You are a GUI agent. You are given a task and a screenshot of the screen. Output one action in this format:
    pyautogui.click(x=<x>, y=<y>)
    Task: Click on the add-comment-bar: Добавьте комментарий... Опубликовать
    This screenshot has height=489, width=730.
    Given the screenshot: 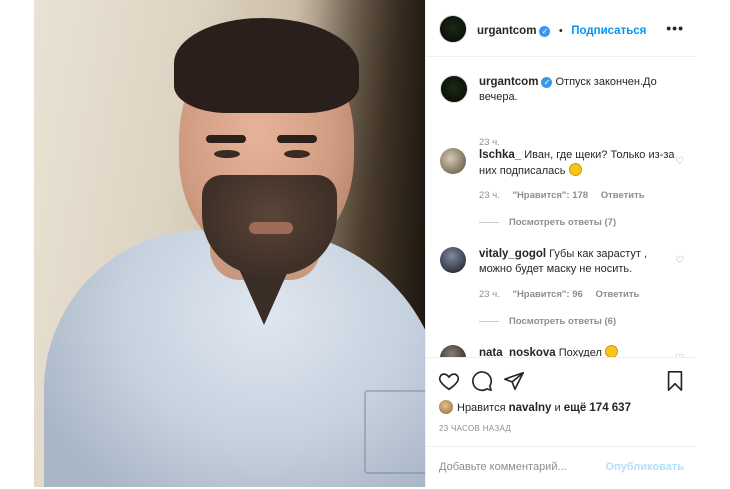 What is the action you would take?
    pyautogui.click(x=561, y=467)
    